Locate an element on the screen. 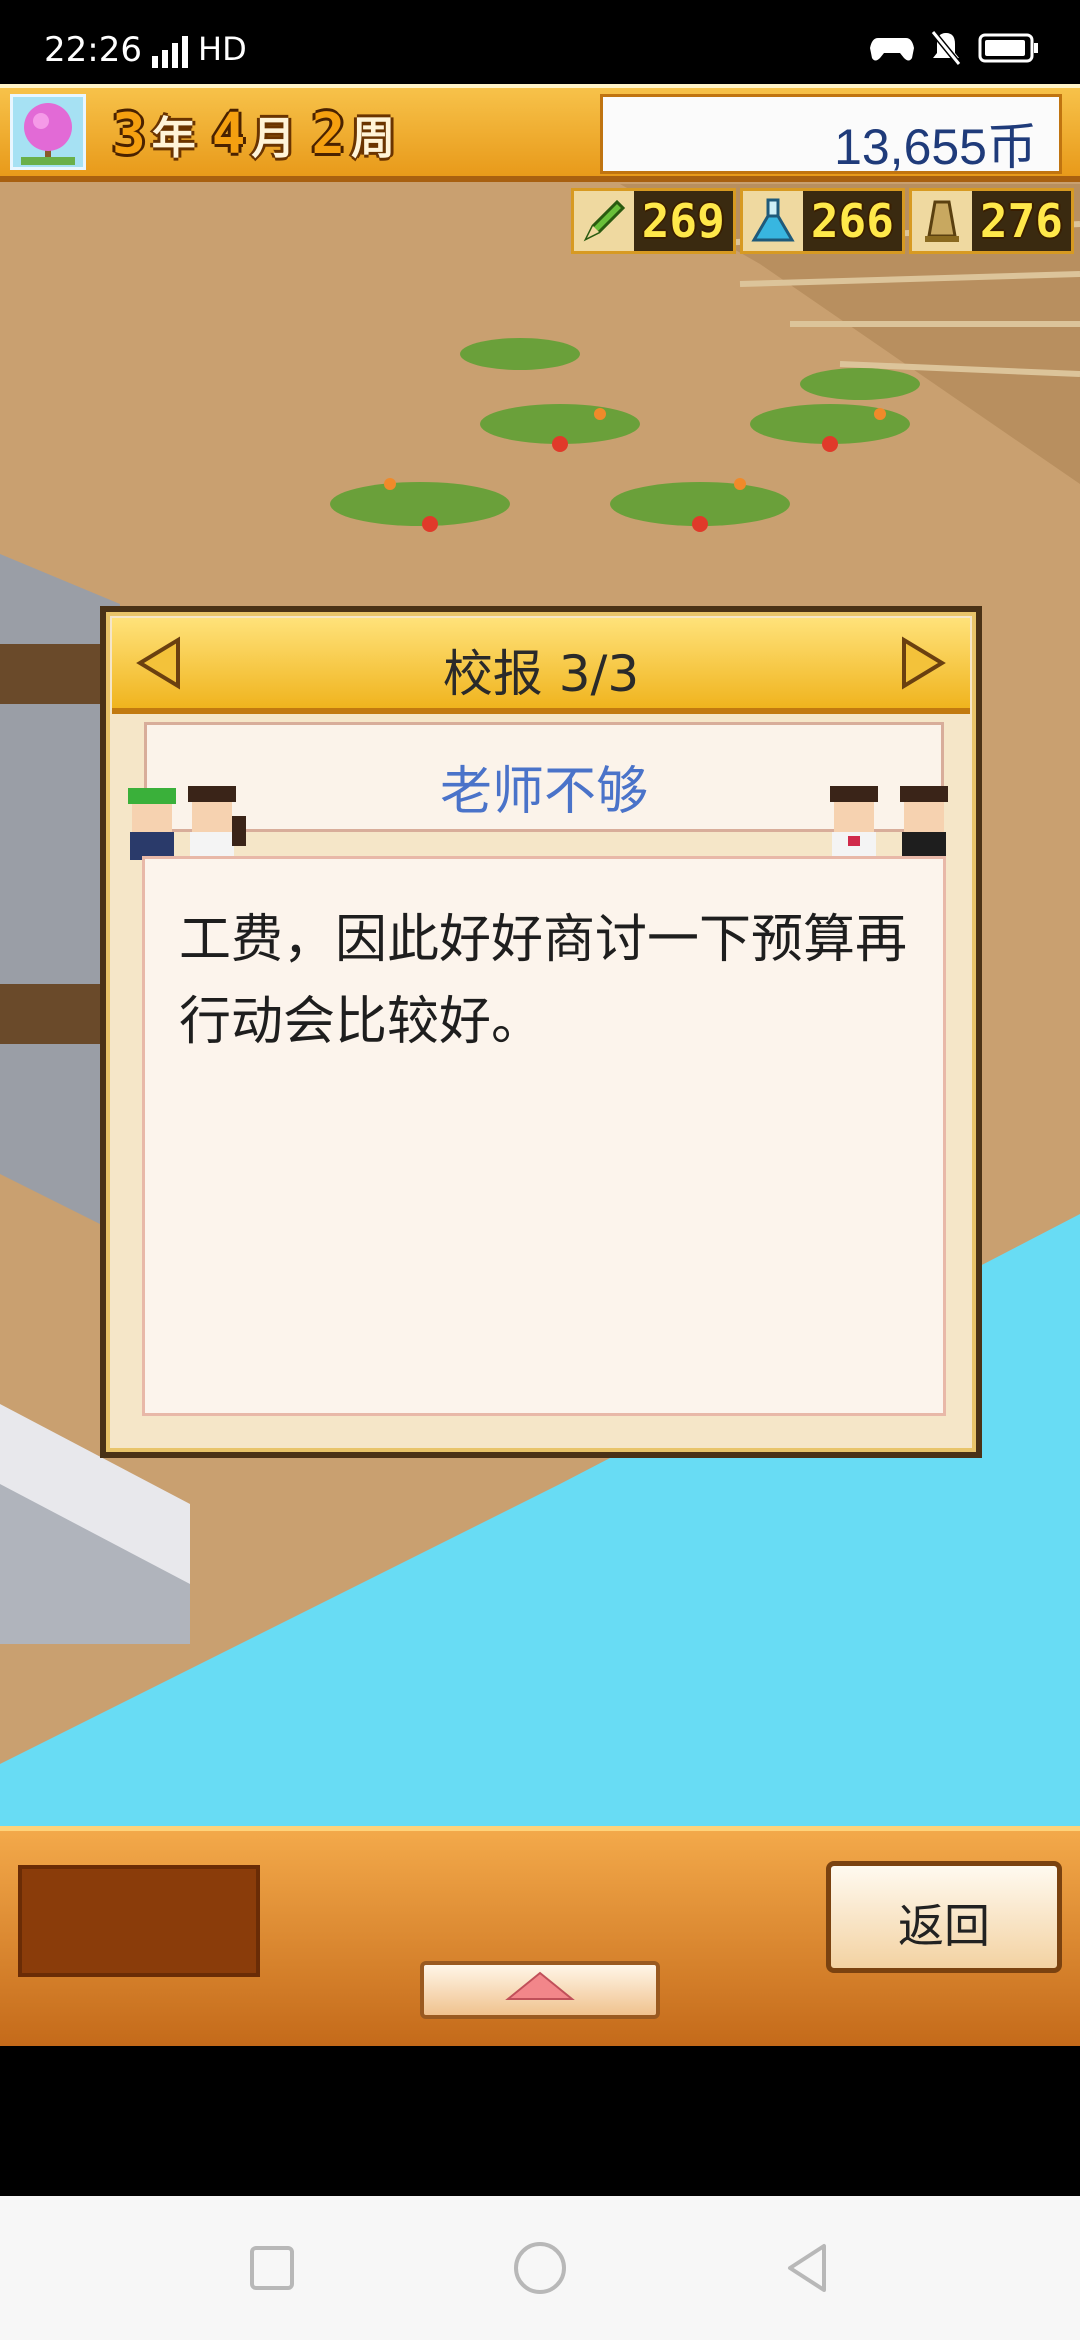 Image resolution: width=1080 pixels, height=2340 pixels. resource-bell: 276 is located at coordinates (991, 221).